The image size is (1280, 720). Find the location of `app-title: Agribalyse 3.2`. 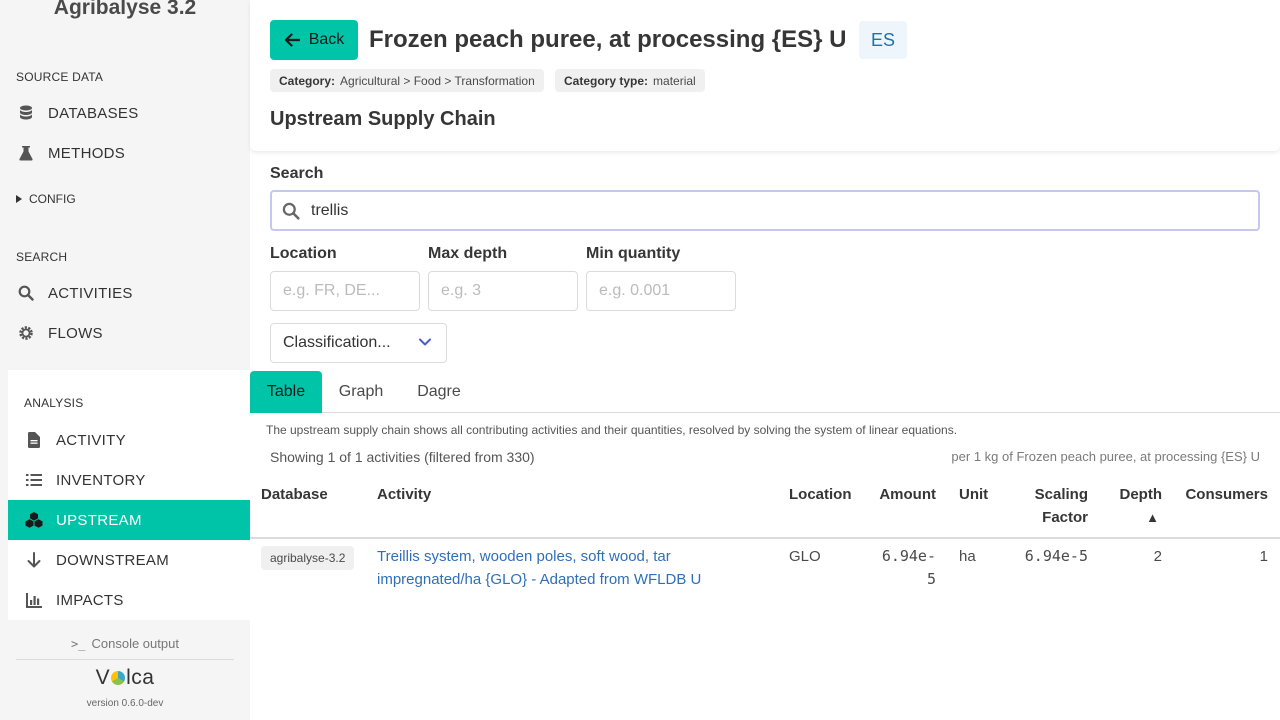

app-title: Agribalyse 3.2 is located at coordinates (125, 9).